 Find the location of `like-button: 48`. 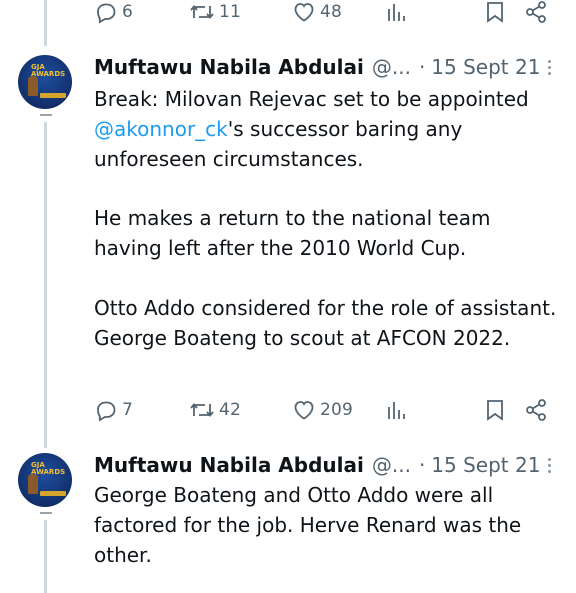

like-button: 48 is located at coordinates (317, 12).